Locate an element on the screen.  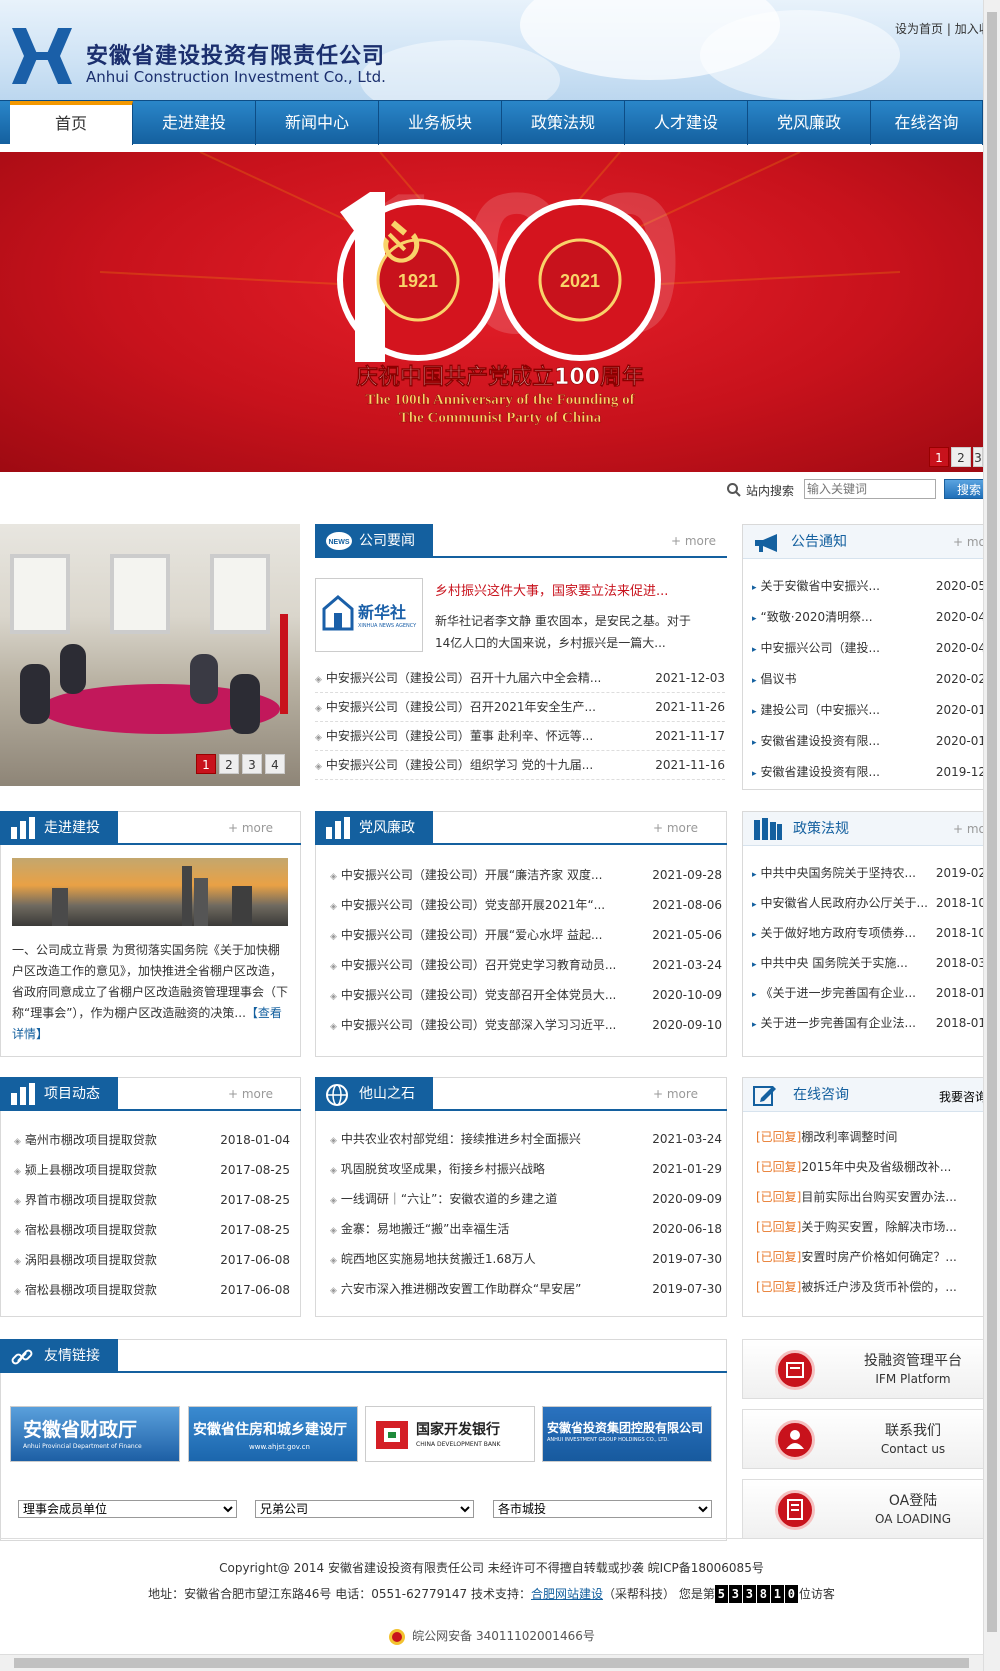
others-news-item: ◈ 中共农业农村部党组：接续推进乡村全面振兴 2021-03-24 is located at coordinates (526, 1139).